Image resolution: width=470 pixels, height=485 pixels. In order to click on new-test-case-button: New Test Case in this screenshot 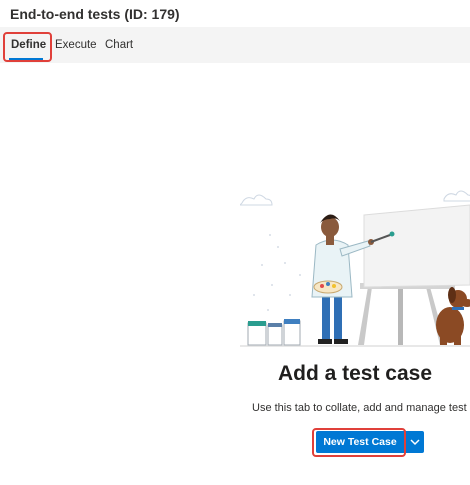, I will do `click(360, 442)`.